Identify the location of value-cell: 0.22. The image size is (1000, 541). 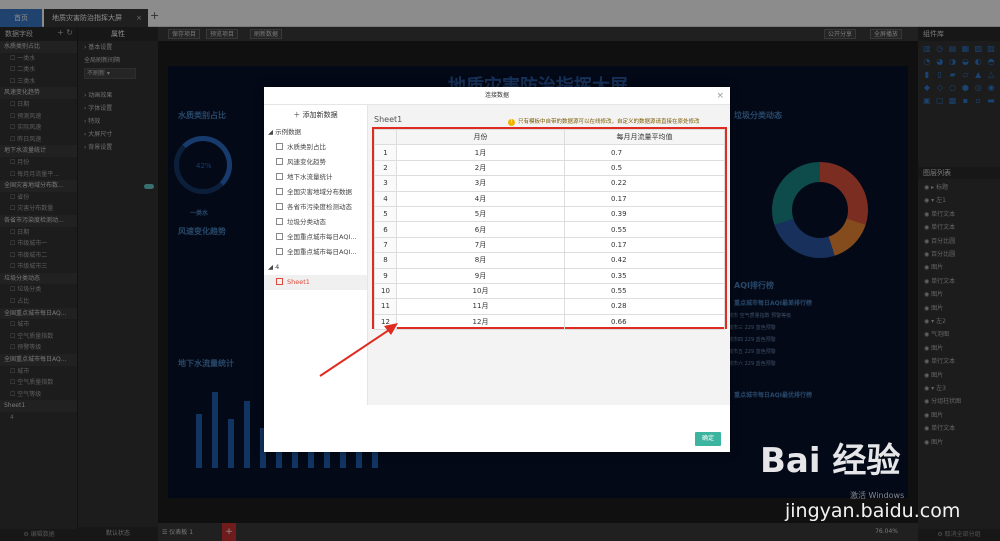
(644, 183).